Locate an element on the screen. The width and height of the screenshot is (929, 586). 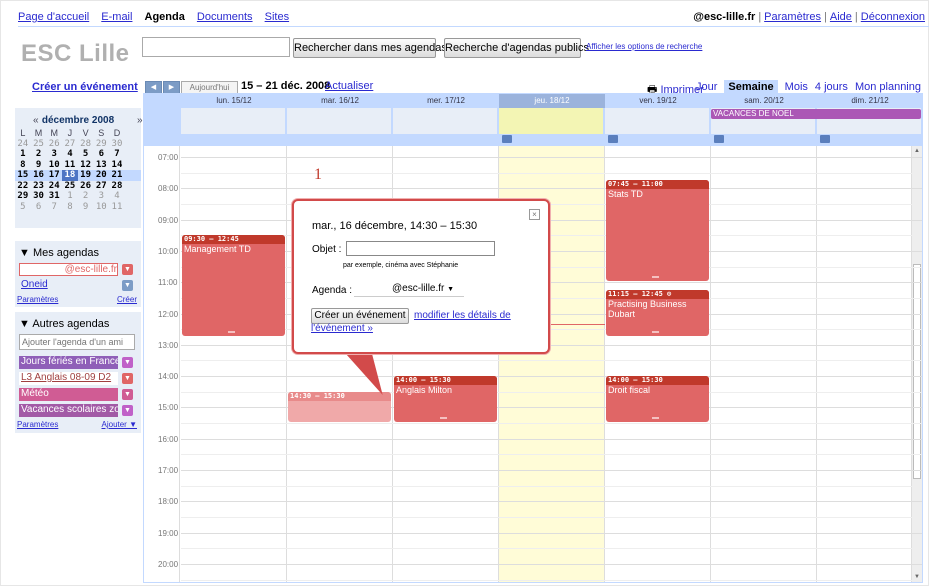
calendar-event: 09:30 – 12:45 Management TD is located at coordinates (233, 285).